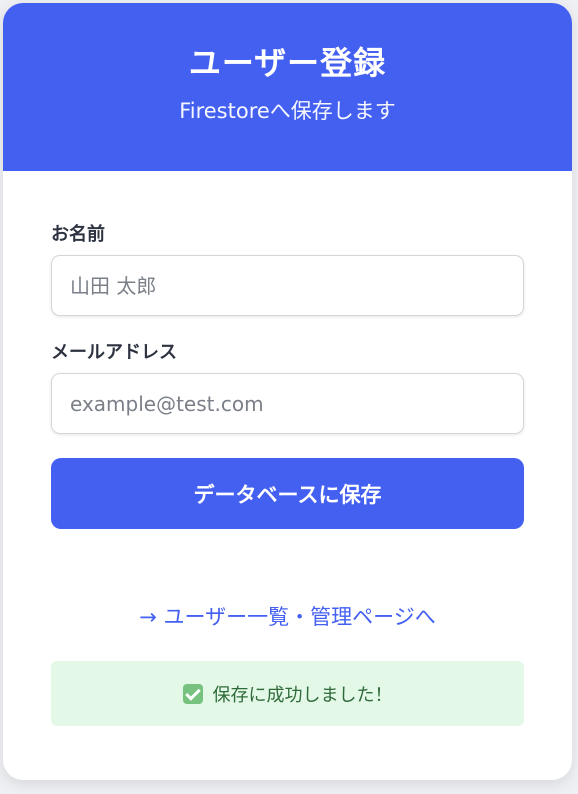 This screenshot has height=794, width=578. Describe the element at coordinates (287, 285) in the screenshot. I see `name-input` at that location.